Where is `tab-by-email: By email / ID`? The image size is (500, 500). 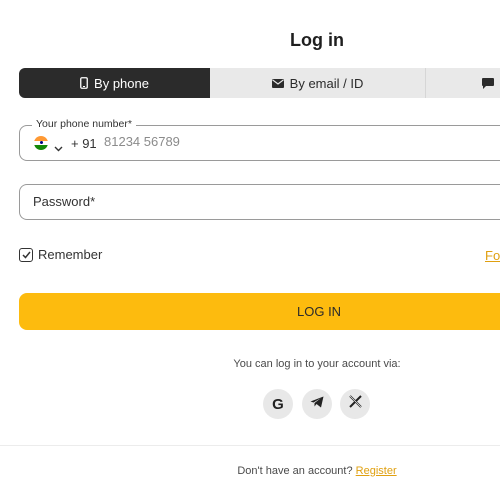
tab-by-email: By email / ID is located at coordinates (318, 83).